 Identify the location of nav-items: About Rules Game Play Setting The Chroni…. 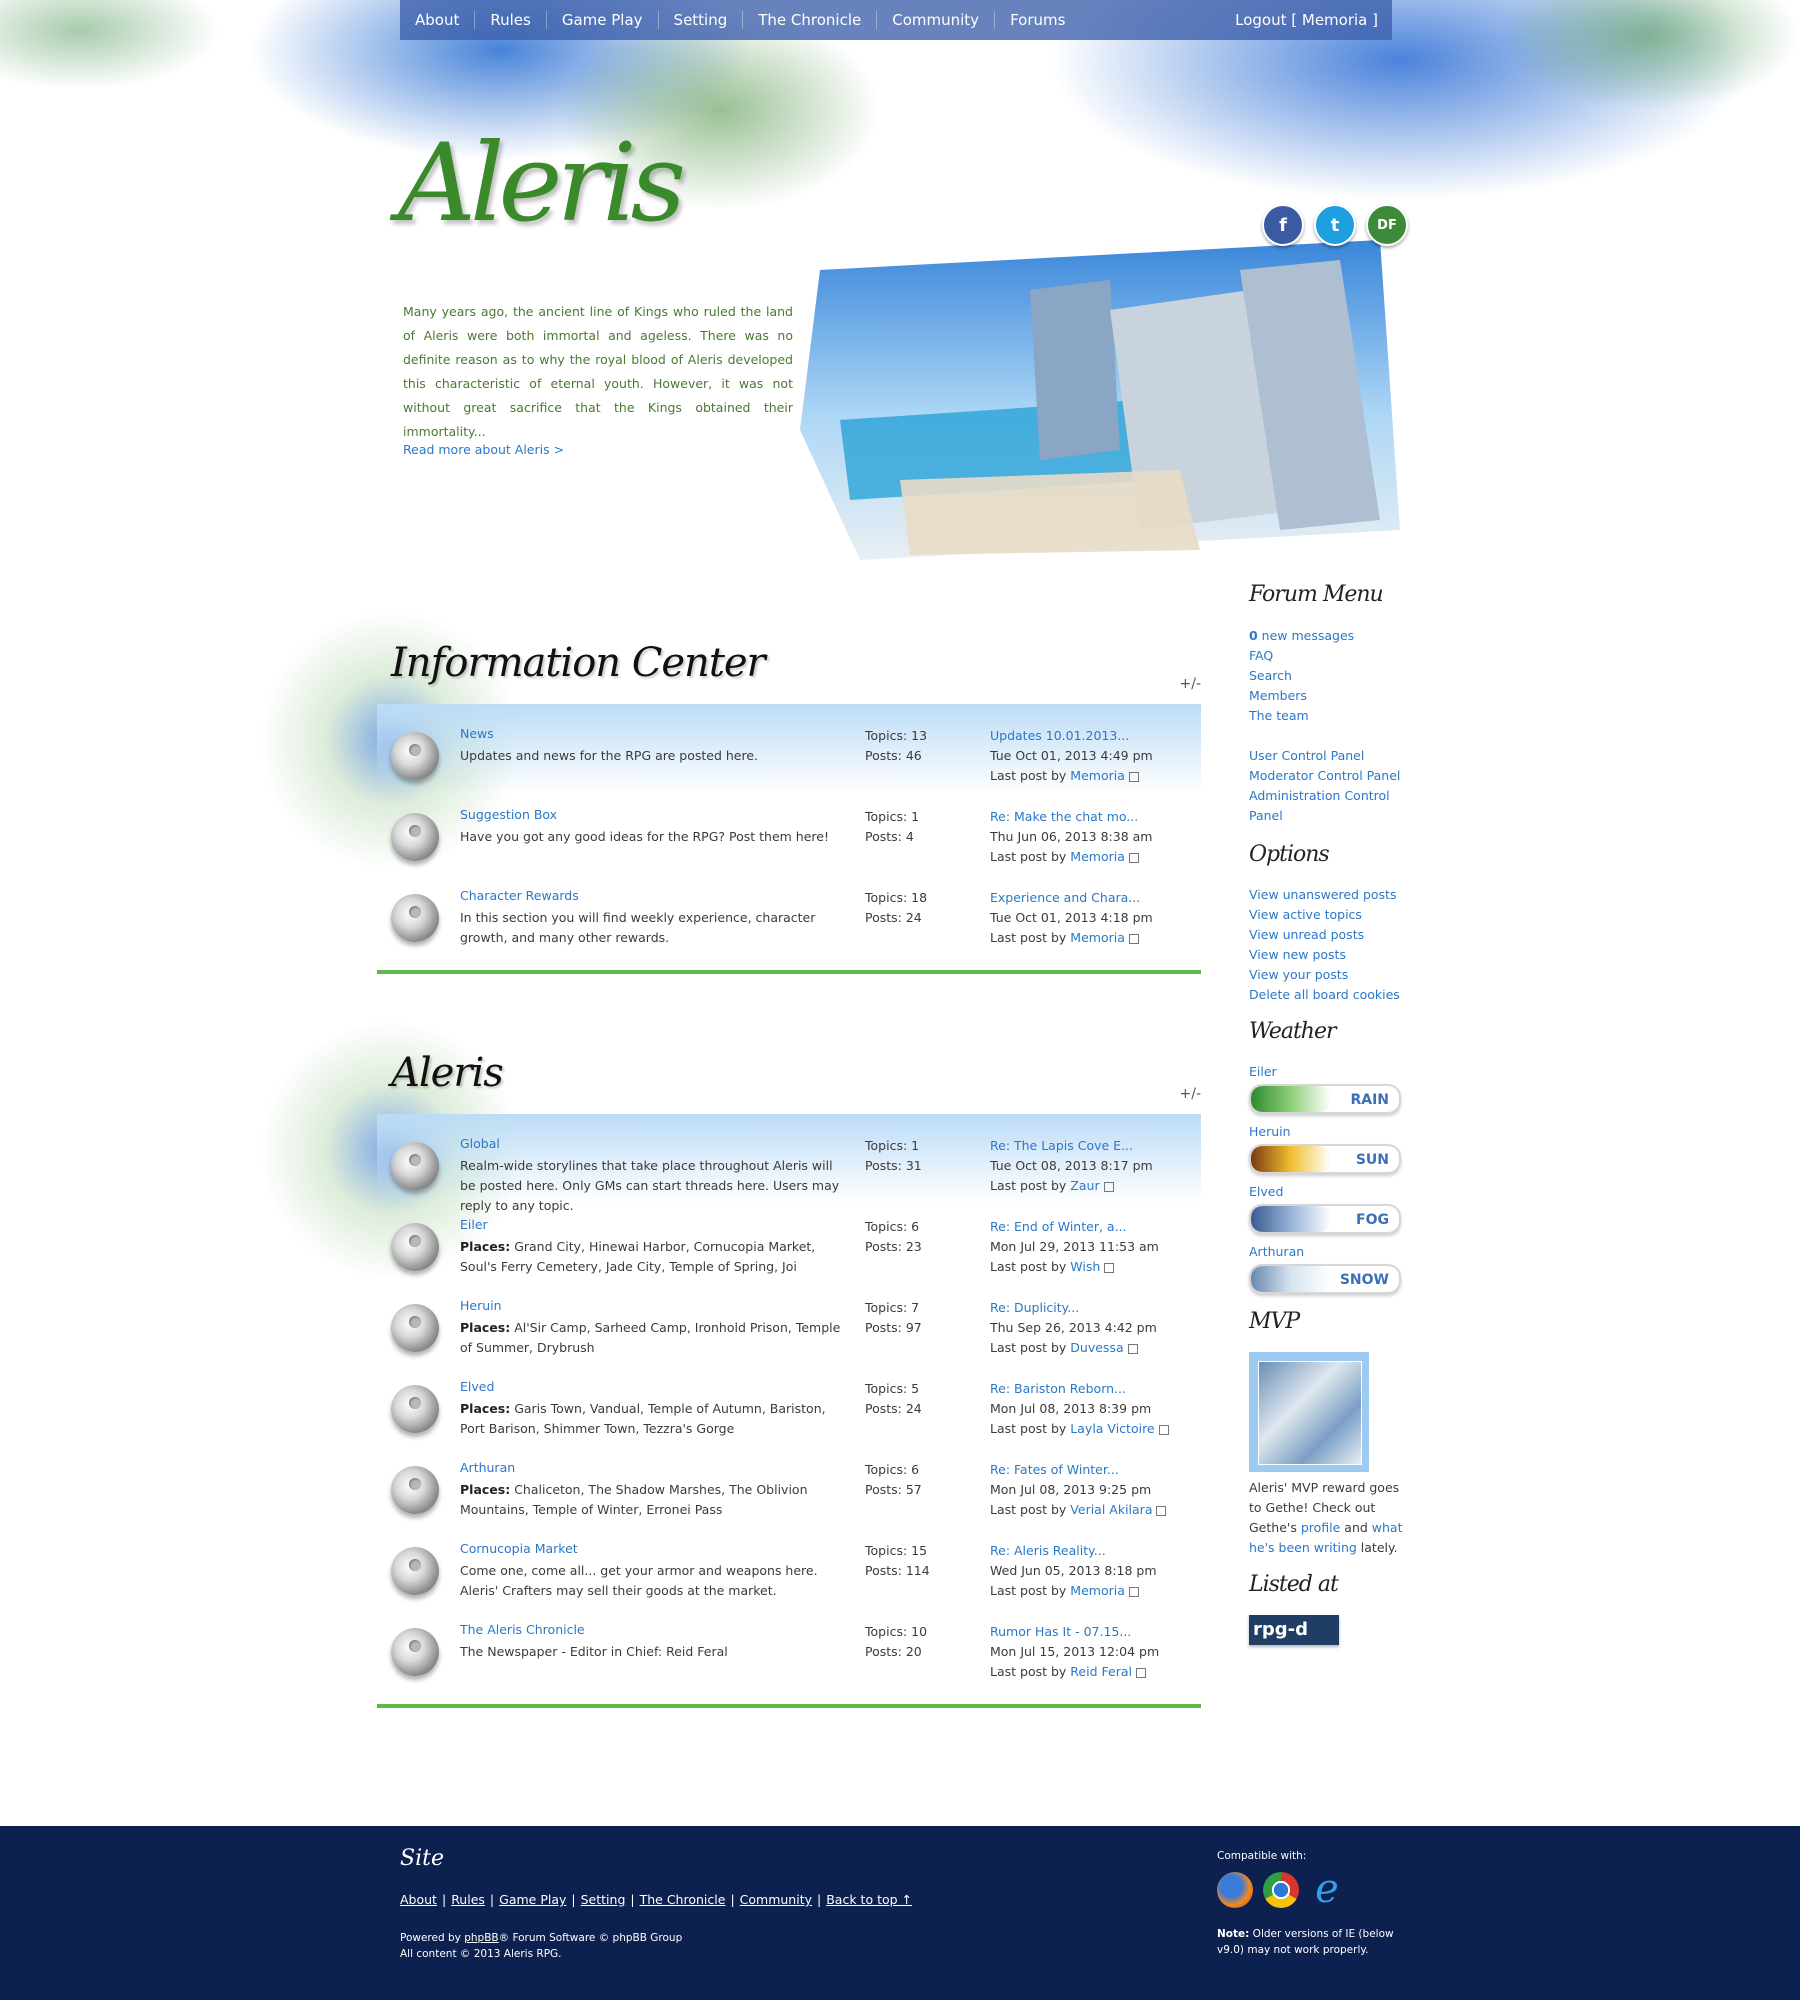
(740, 20).